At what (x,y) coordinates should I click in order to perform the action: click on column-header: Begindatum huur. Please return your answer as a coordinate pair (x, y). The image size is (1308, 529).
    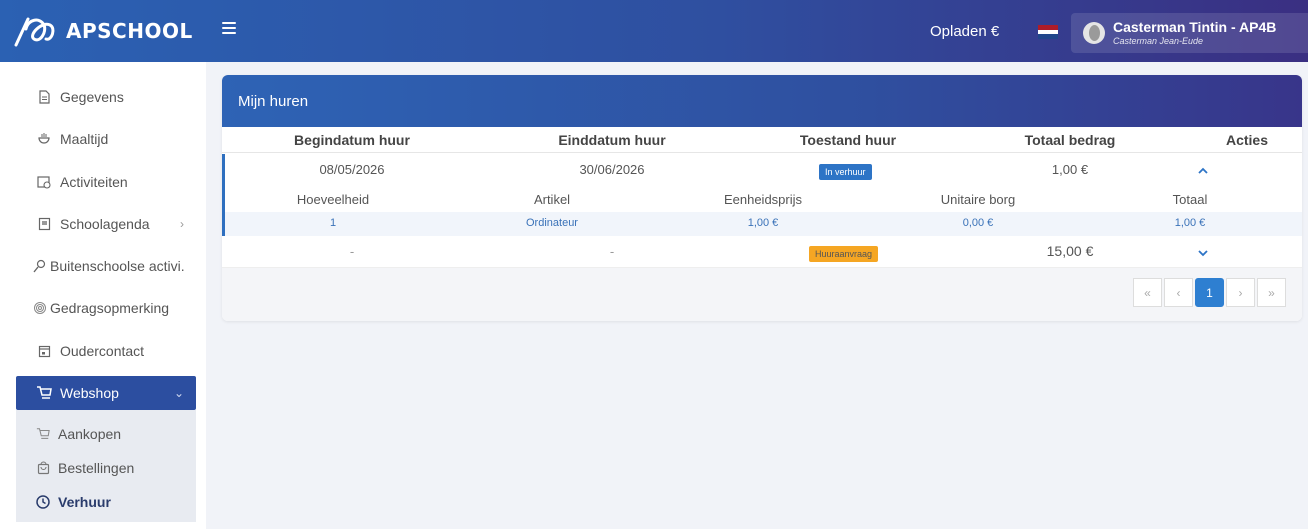
    Looking at the image, I should click on (352, 140).